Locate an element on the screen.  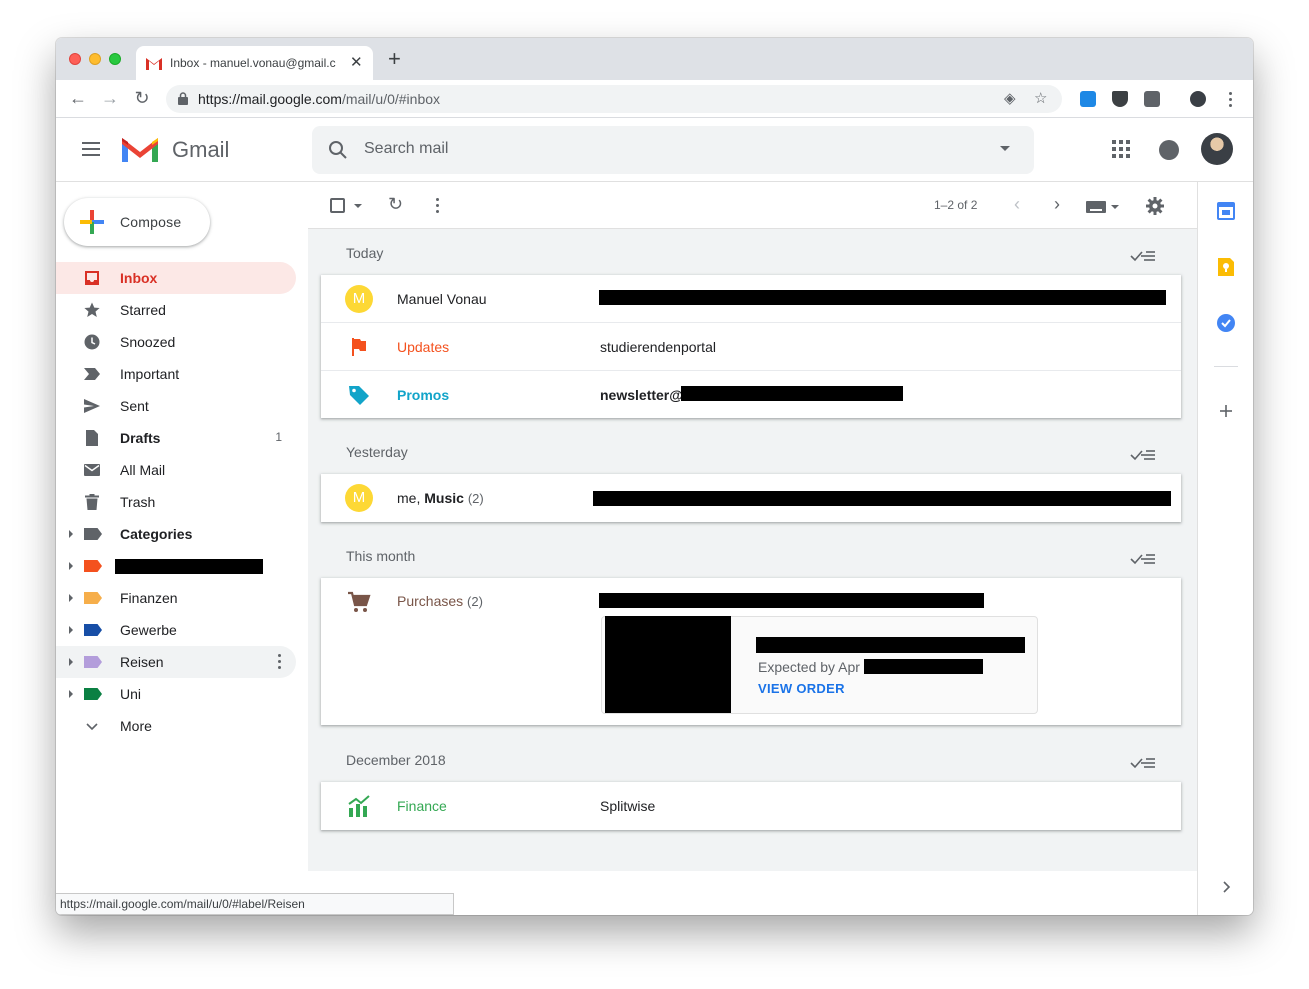
sidebar-item-gewerbe: Gewerbe is located at coordinates (176, 630).